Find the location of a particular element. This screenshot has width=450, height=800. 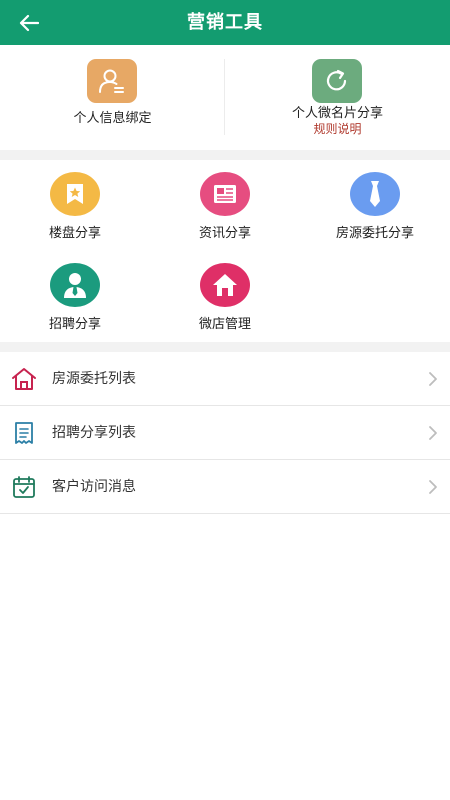

recruit-share-item: 招聘分享 is located at coordinates (75, 291).